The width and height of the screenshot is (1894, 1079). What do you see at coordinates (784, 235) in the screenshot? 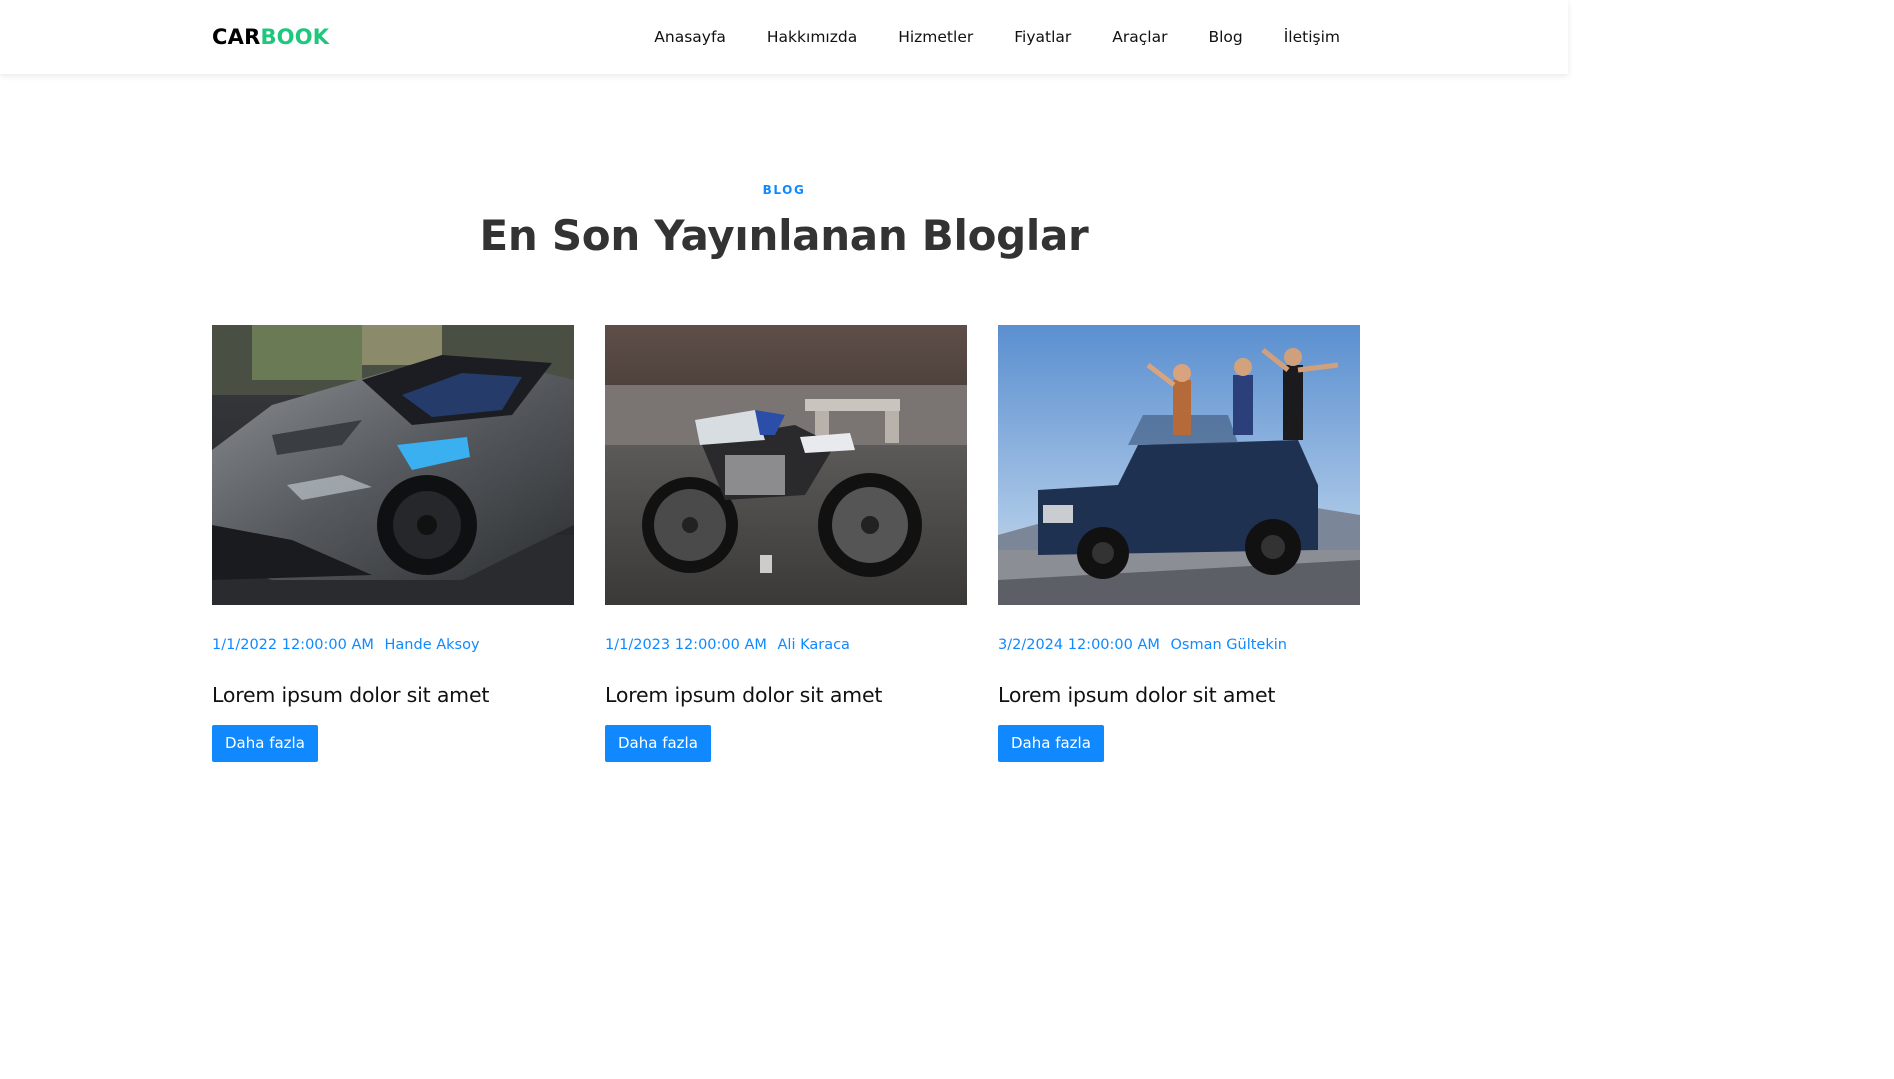
I see `section-title: En Son Yayınlanan Bloglar` at bounding box center [784, 235].